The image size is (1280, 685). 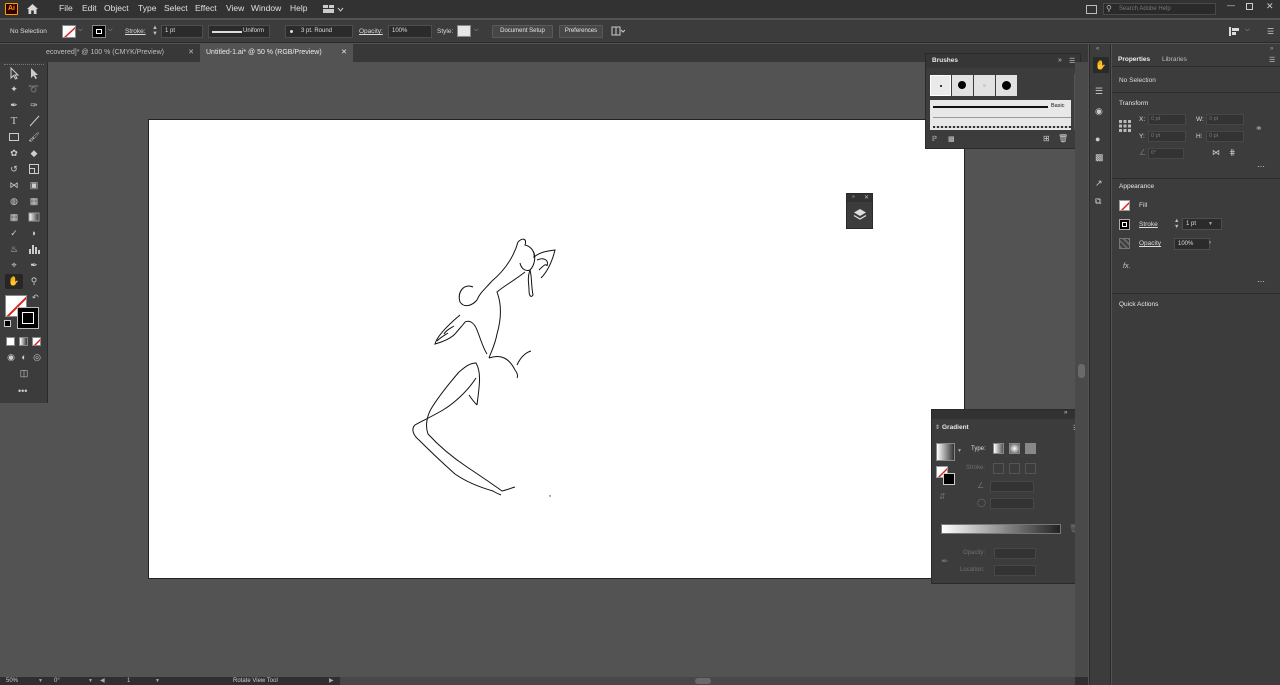 I want to click on opacity-field: 100%, so click(x=1192, y=244).